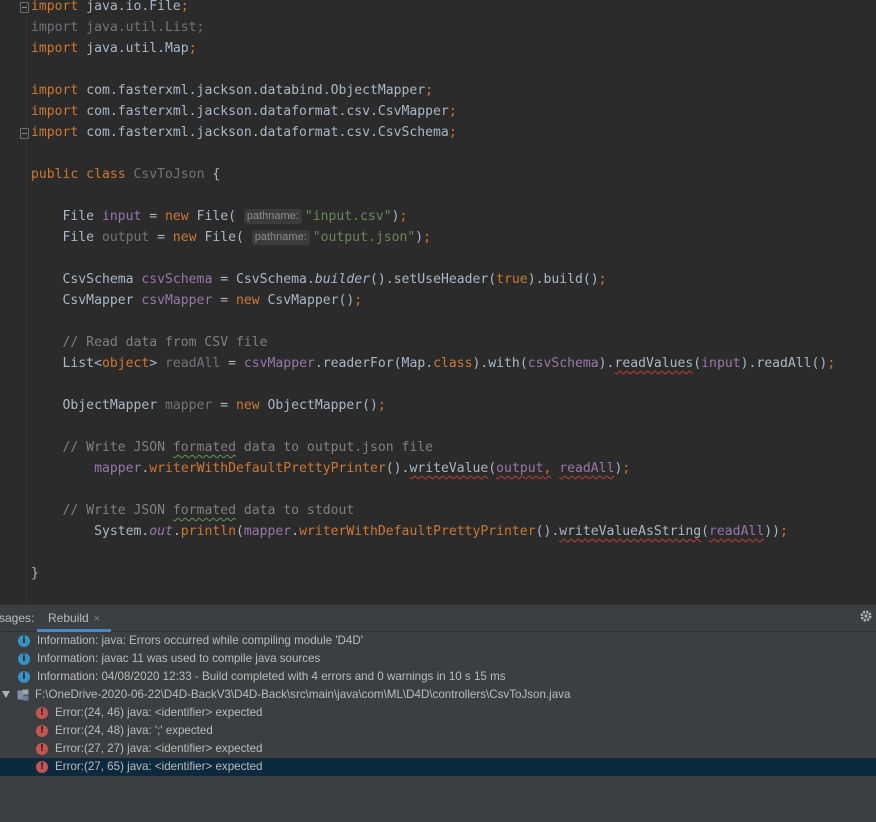 The width and height of the screenshot is (876, 822). Describe the element at coordinates (110, 7) in the screenshot. I see `code-line-1: import java.io.File;` at that location.